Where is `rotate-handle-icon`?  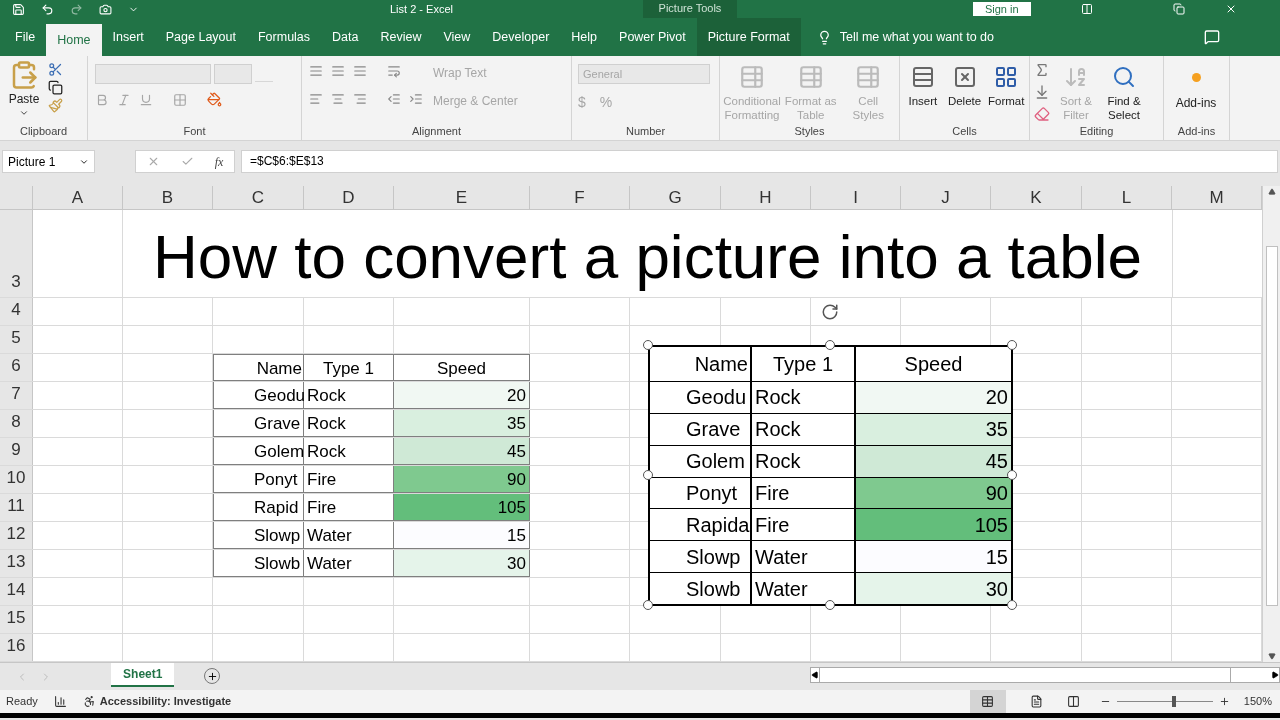 rotate-handle-icon is located at coordinates (830, 312).